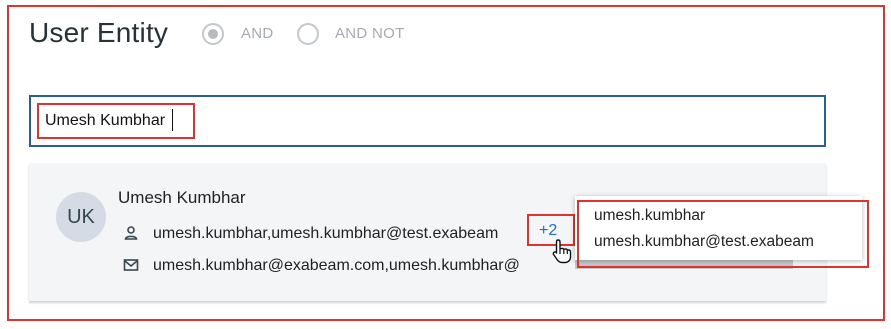  I want to click on tooltip-highlight-box, so click(723, 234).